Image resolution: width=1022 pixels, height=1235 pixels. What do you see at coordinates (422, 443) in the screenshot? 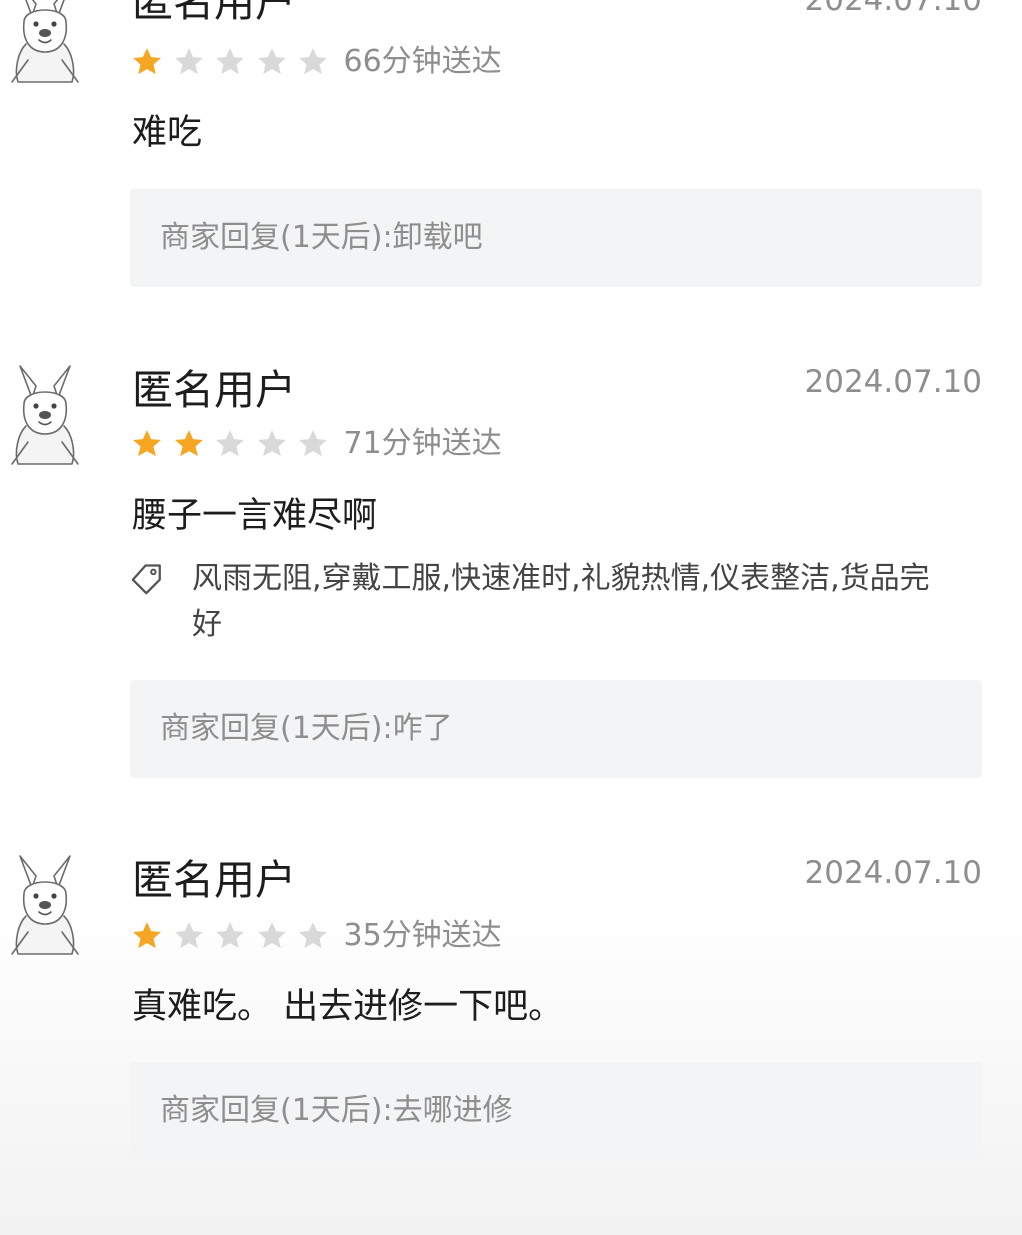
I see `delivery-time: 71分钟送达` at bounding box center [422, 443].